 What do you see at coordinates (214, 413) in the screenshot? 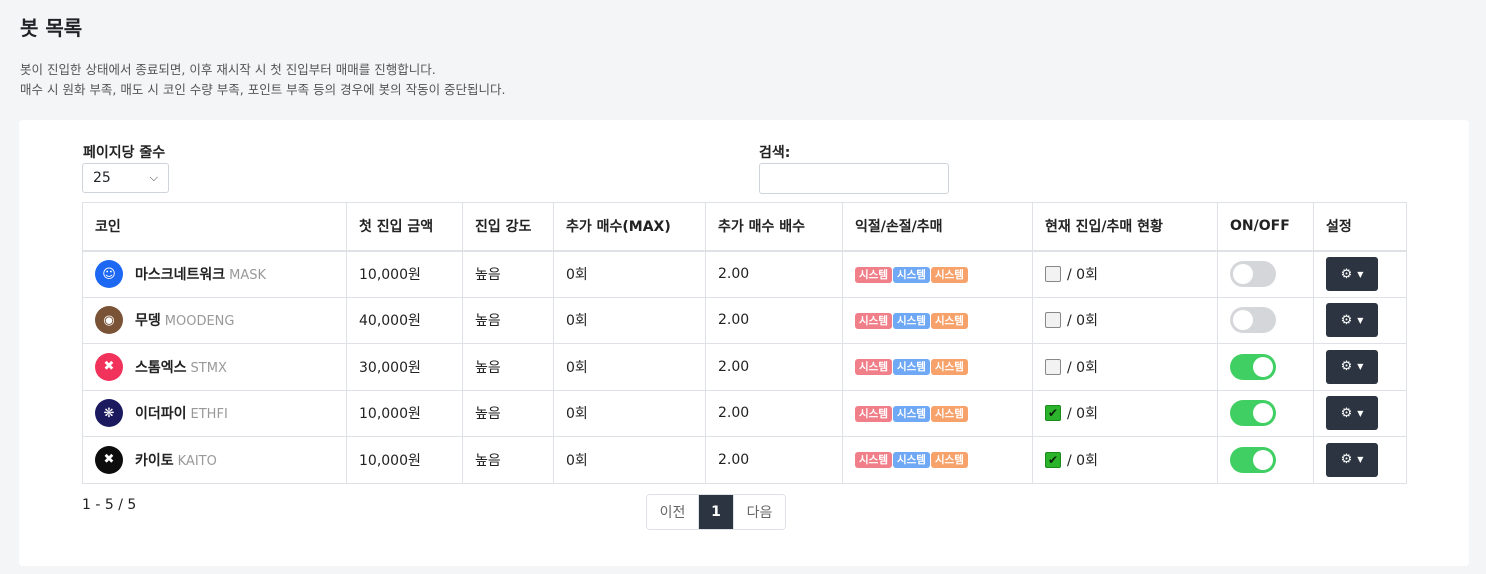
I see `coin-cell: ❋ 이더파이 ETHFI` at bounding box center [214, 413].